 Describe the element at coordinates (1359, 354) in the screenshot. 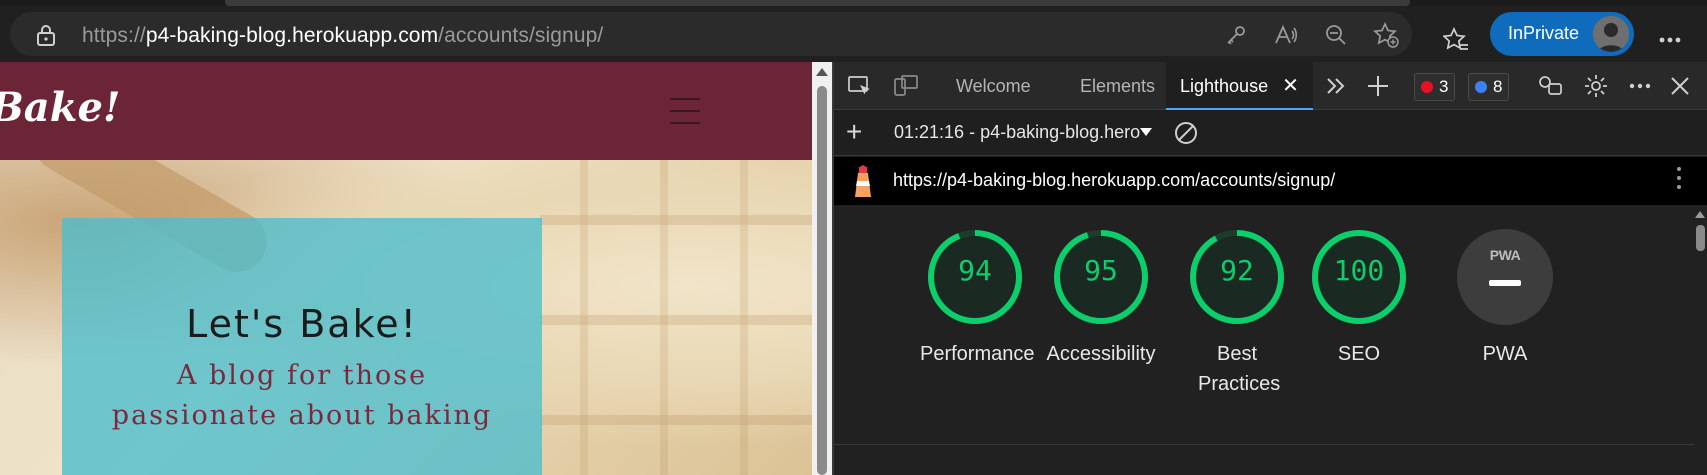

I see `score-label: SEO` at that location.